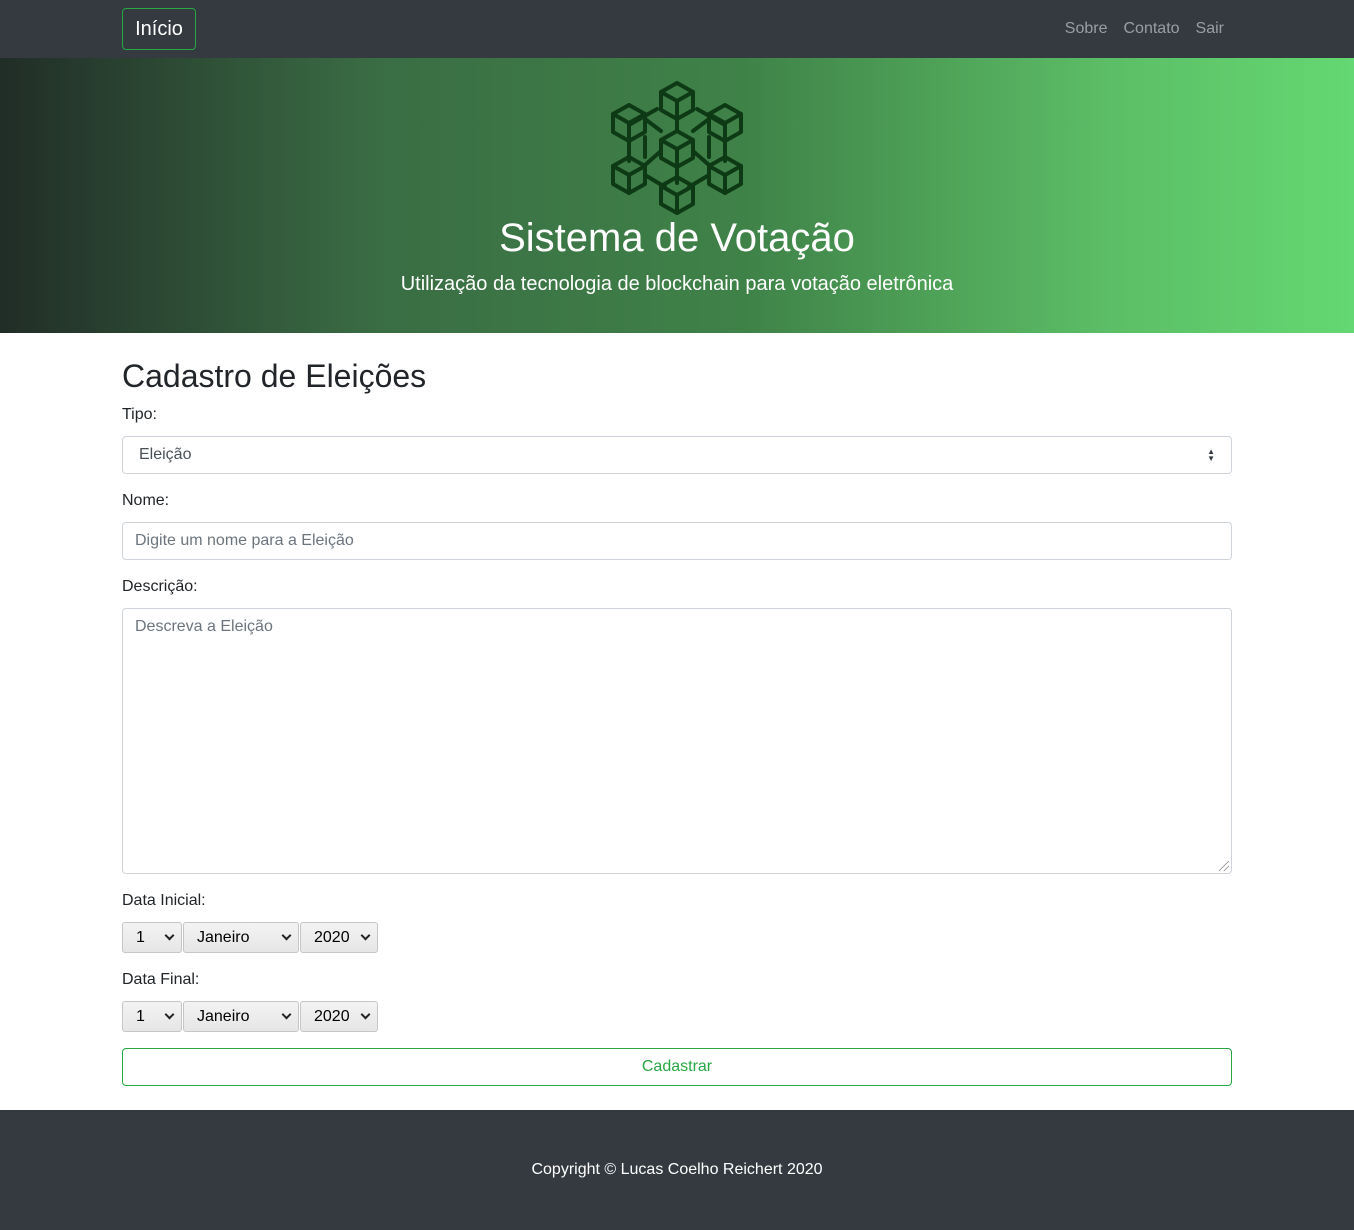 The width and height of the screenshot is (1354, 1230). I want to click on nav-link-contato: Contato, so click(1152, 29).